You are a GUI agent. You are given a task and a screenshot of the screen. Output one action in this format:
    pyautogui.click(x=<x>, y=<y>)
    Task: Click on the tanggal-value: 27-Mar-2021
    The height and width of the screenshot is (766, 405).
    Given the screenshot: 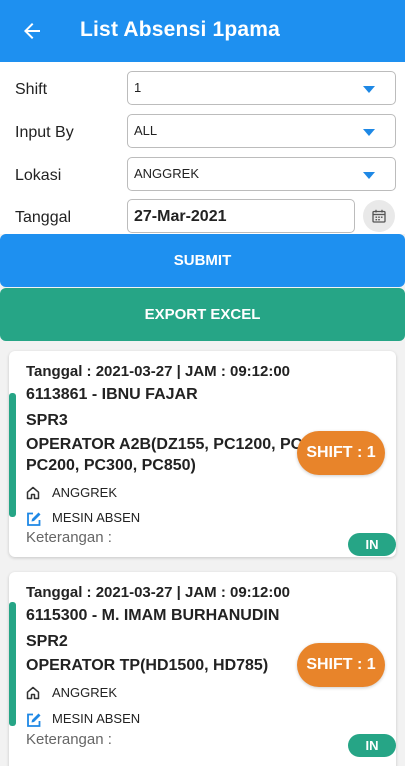 What is the action you would take?
    pyautogui.click(x=180, y=216)
    